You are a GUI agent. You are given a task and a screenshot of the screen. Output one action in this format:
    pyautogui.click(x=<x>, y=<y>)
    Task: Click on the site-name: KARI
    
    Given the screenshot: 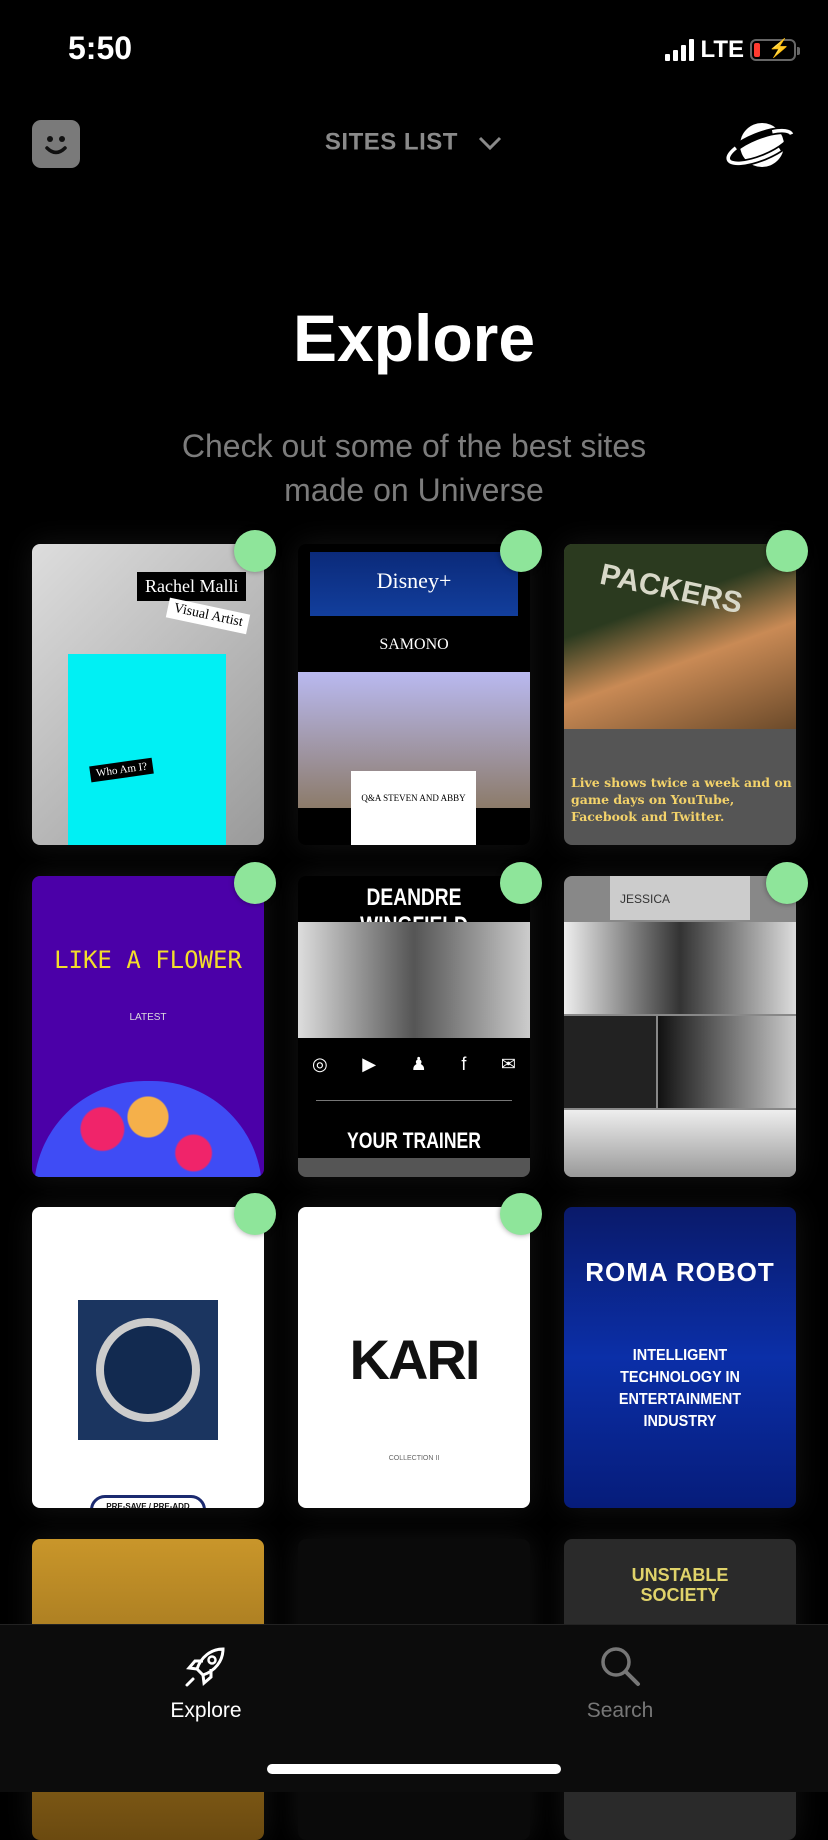 What is the action you would take?
    pyautogui.click(x=415, y=1359)
    